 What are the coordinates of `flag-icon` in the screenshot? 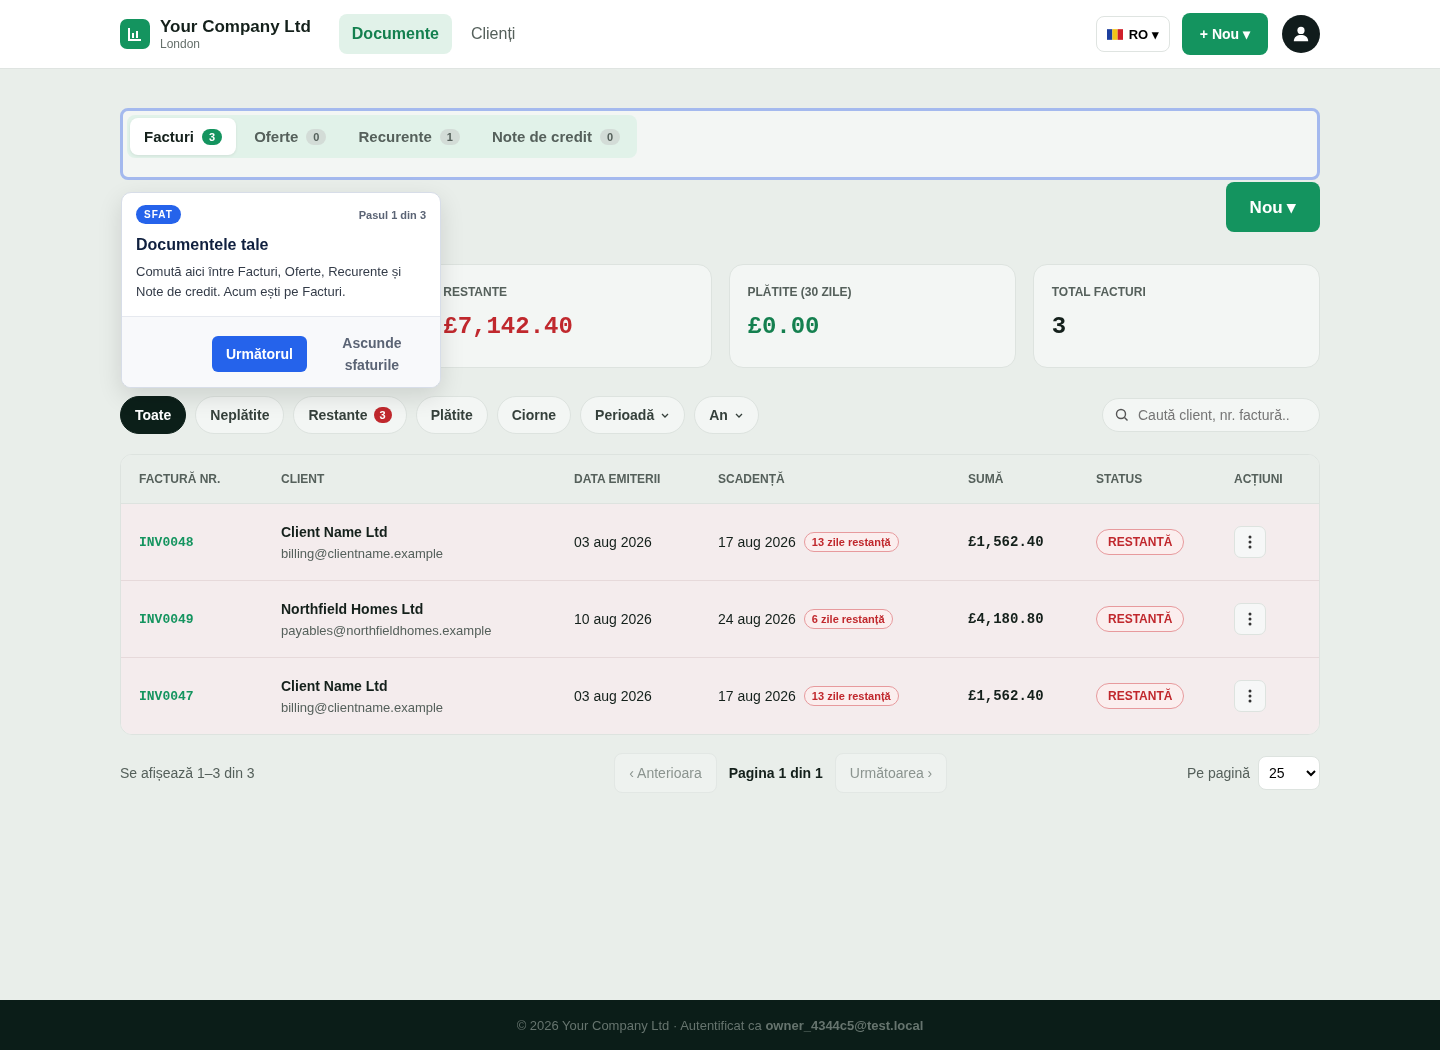 It's located at (1114, 34).